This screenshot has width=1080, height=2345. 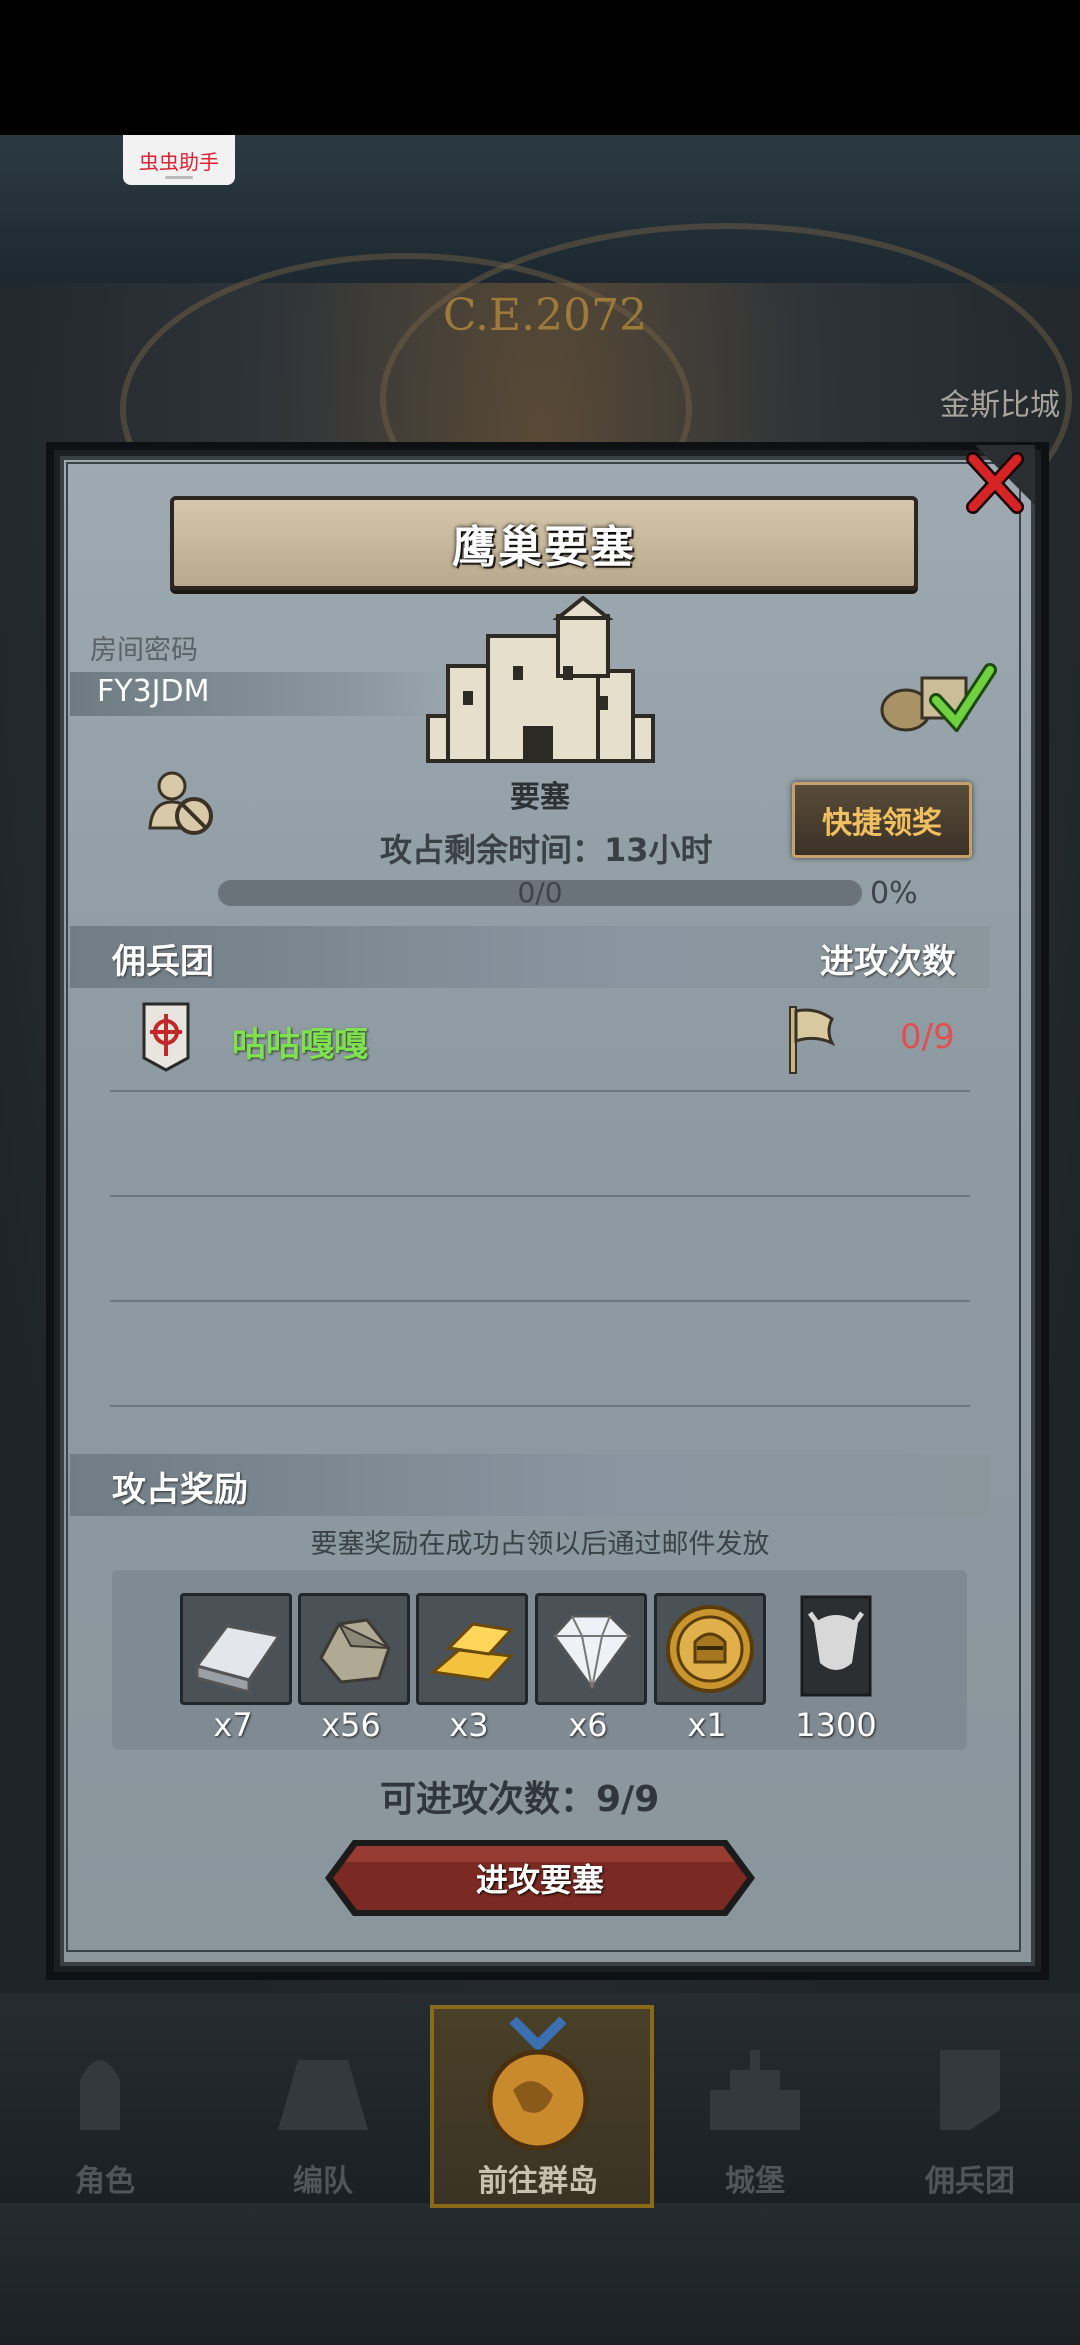 I want to click on silver-ingot-icon, so click(x=238, y=1659).